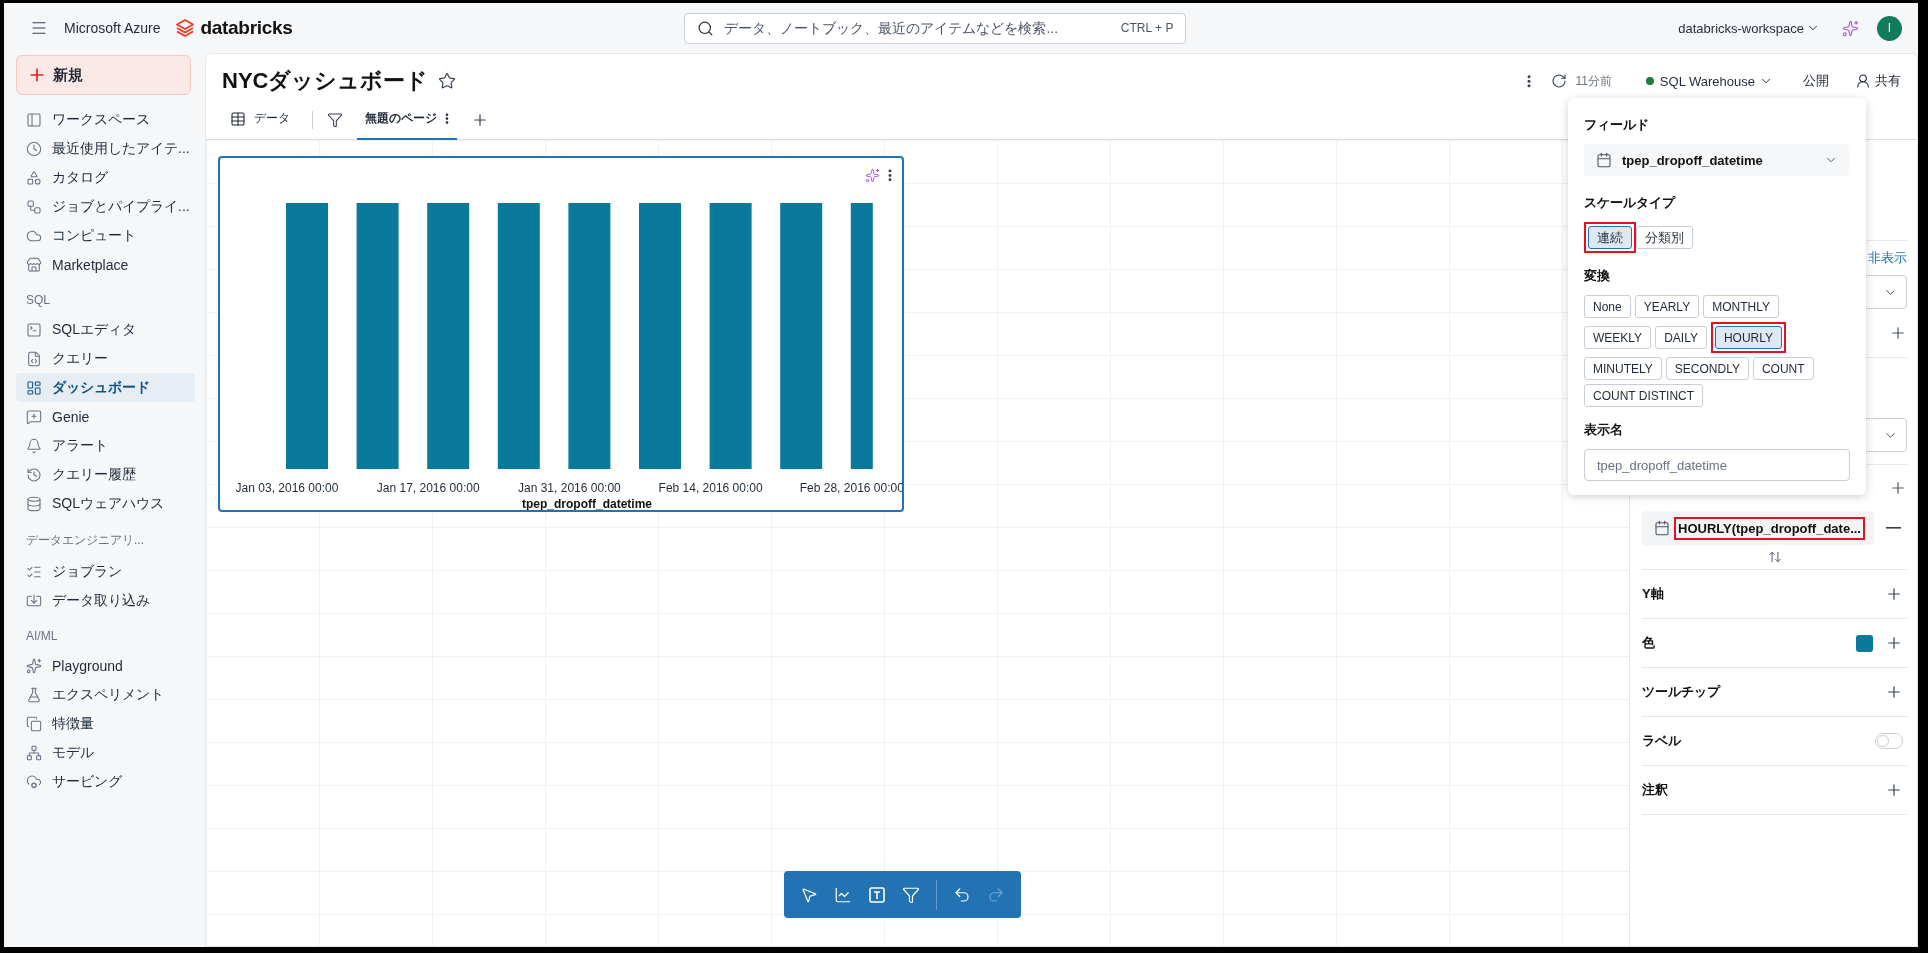 The image size is (1928, 953). I want to click on page-tab: 無題のページ, so click(407, 119).